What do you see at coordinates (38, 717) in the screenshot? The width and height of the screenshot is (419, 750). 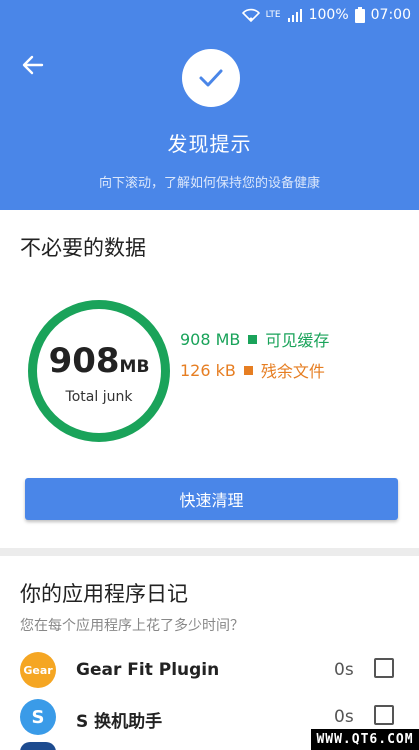 I see `s-switch-app-icon: S` at bounding box center [38, 717].